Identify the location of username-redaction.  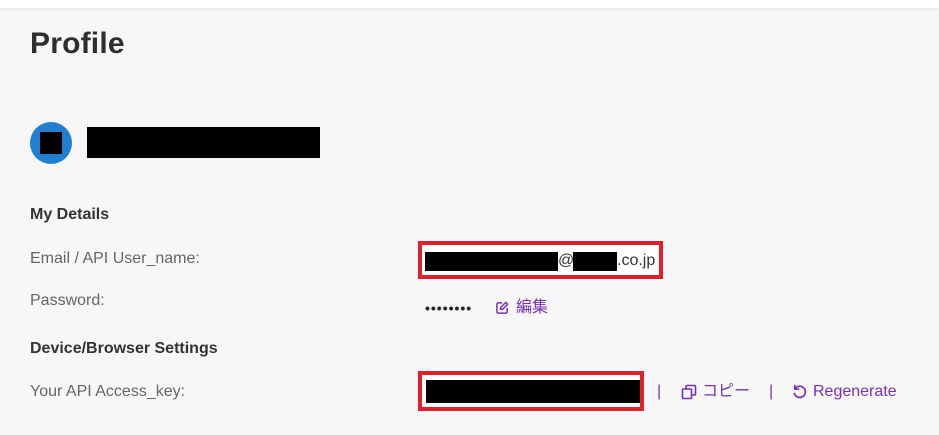
(203, 142).